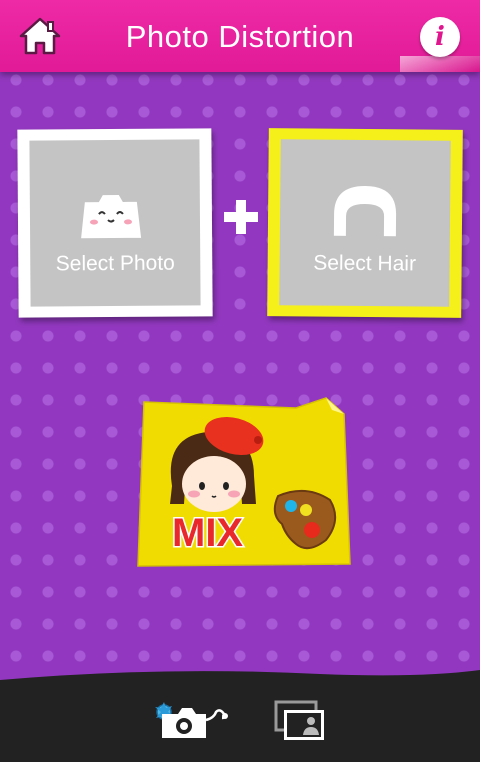  I want to click on select-photo-placeholder: Select Photo, so click(115, 223).